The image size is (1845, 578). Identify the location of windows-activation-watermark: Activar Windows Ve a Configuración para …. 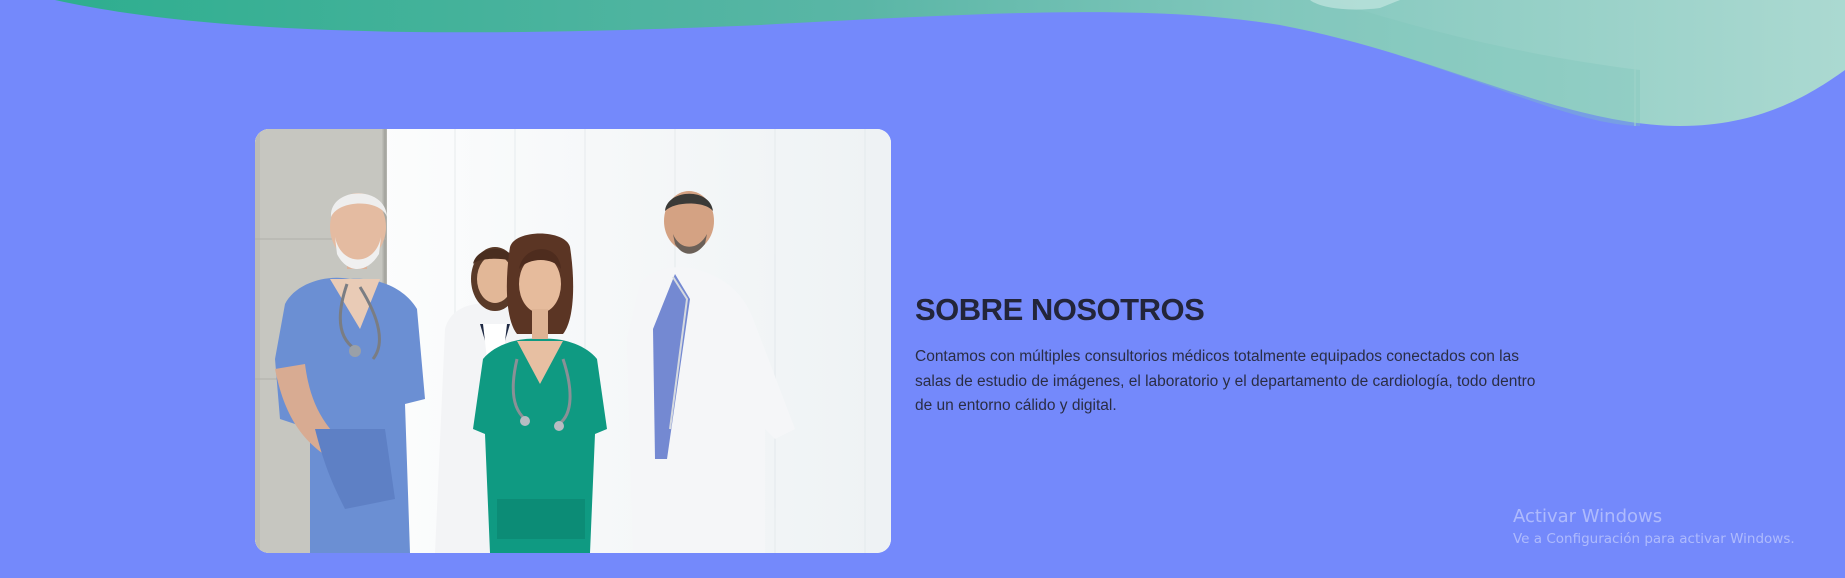
(1654, 526).